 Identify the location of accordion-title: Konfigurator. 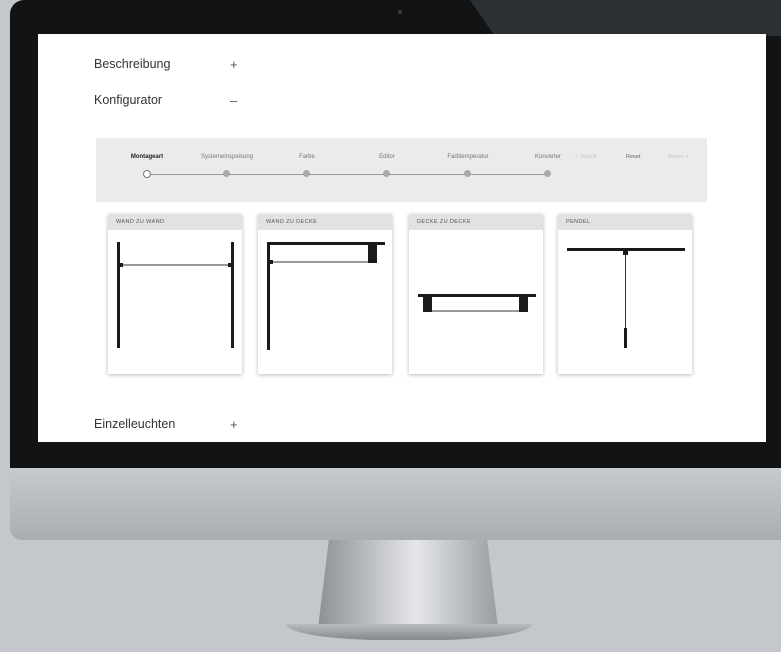
(128, 100).